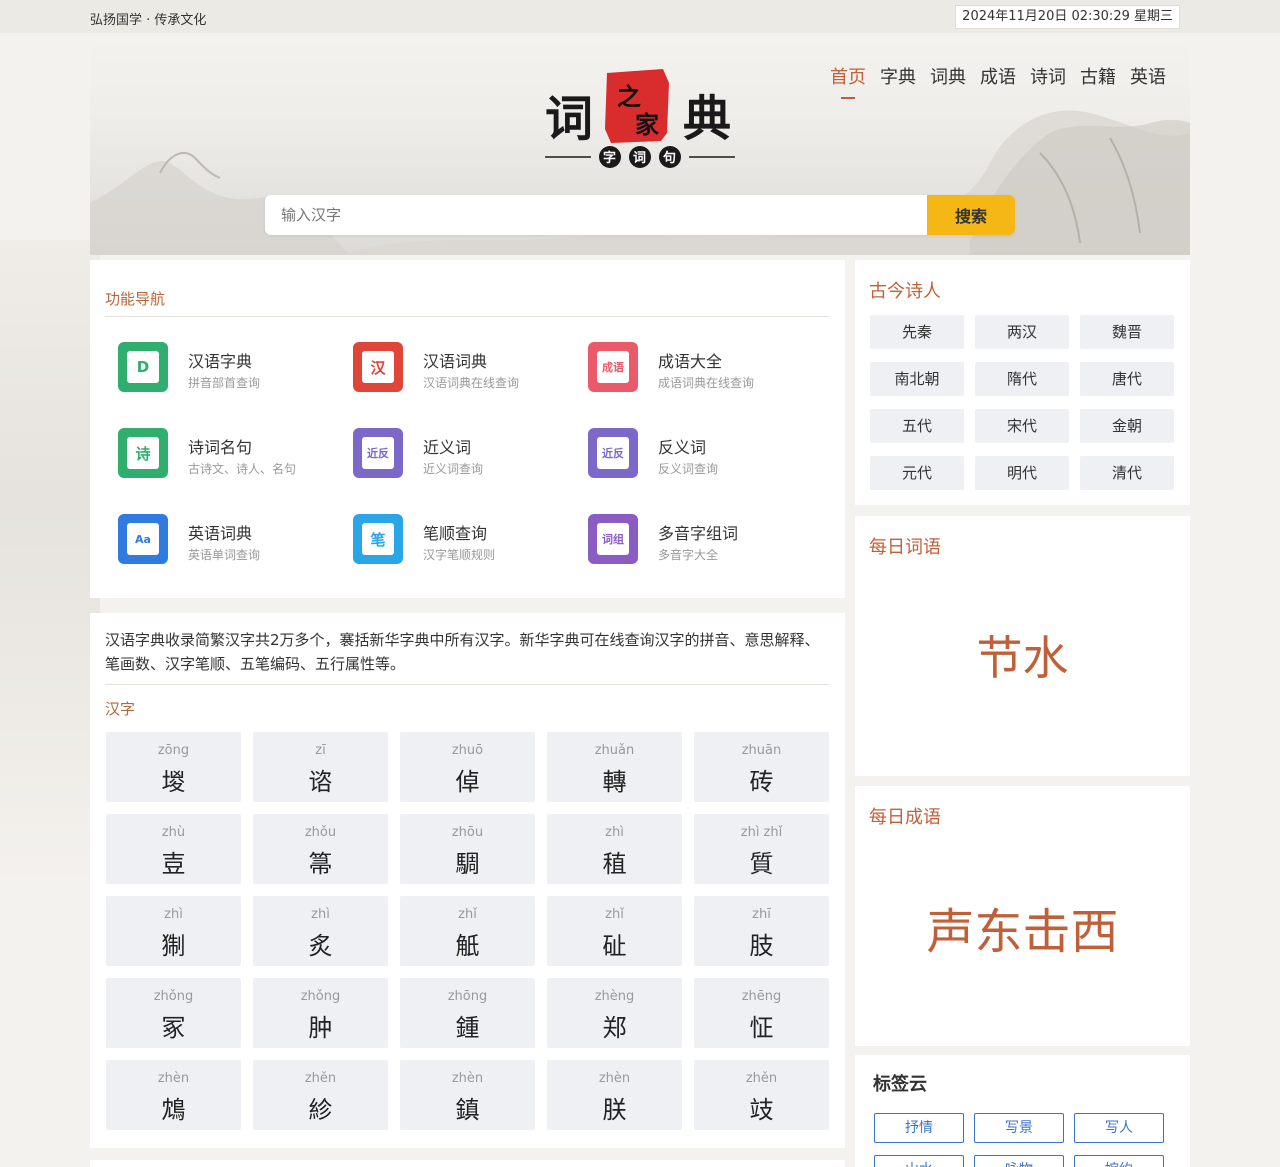 The image size is (1280, 1167). Describe the element at coordinates (467, 767) in the screenshot. I see `hanzi-cell: zhuō 倬` at that location.